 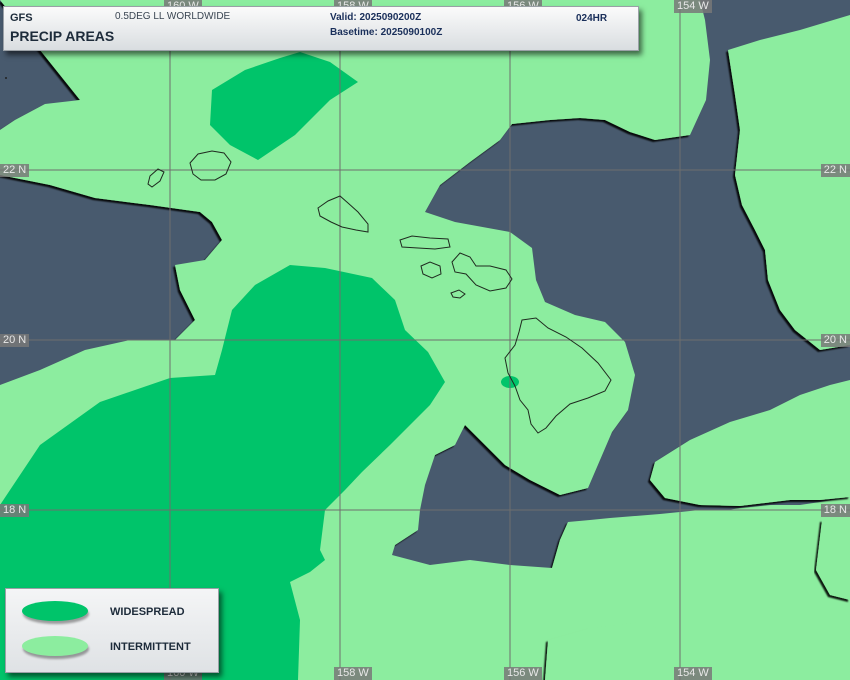 I want to click on grid-description: 0.5DEG LL WORLDWIDE, so click(x=173, y=16).